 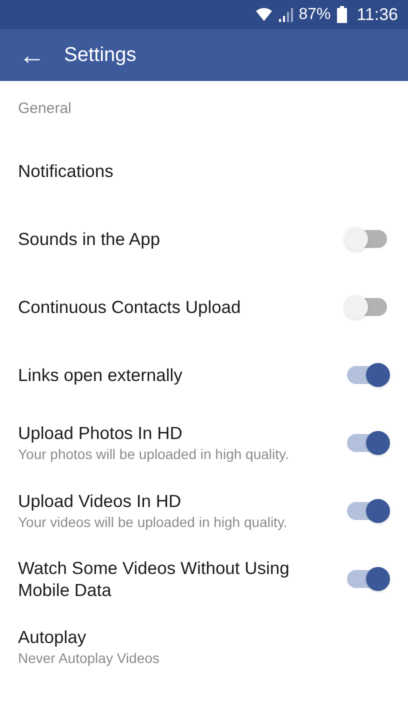 What do you see at coordinates (204, 239) in the screenshot?
I see `settings-row: Sounds in the App` at bounding box center [204, 239].